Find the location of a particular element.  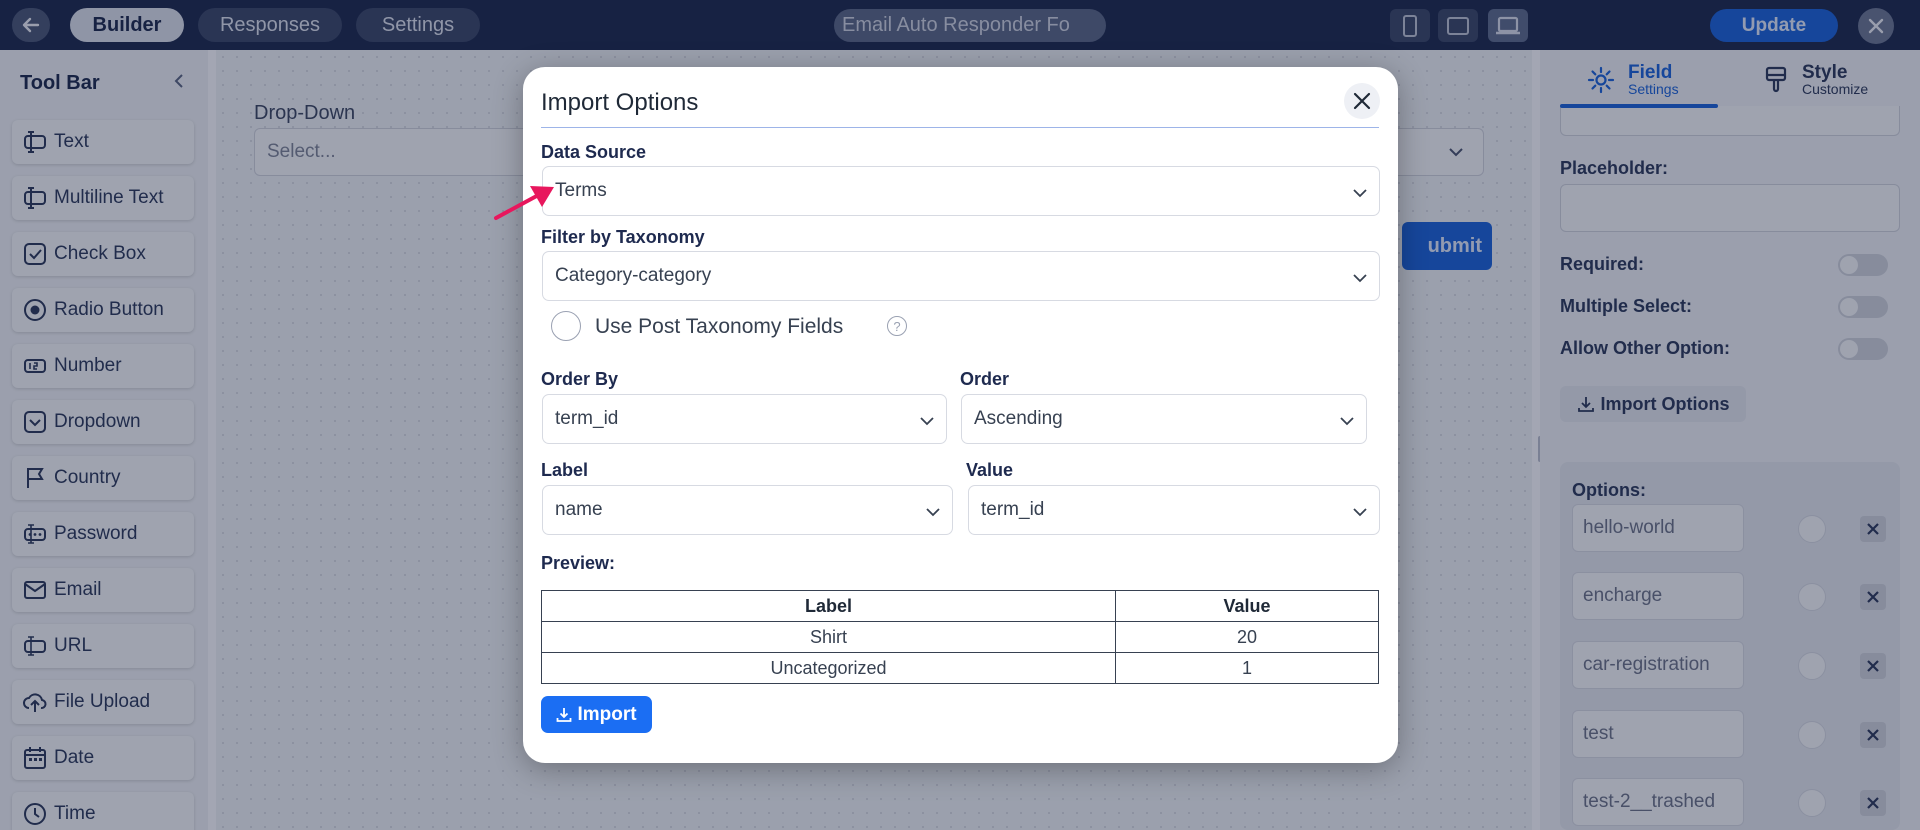

column-header-label: Label is located at coordinates (828, 606).